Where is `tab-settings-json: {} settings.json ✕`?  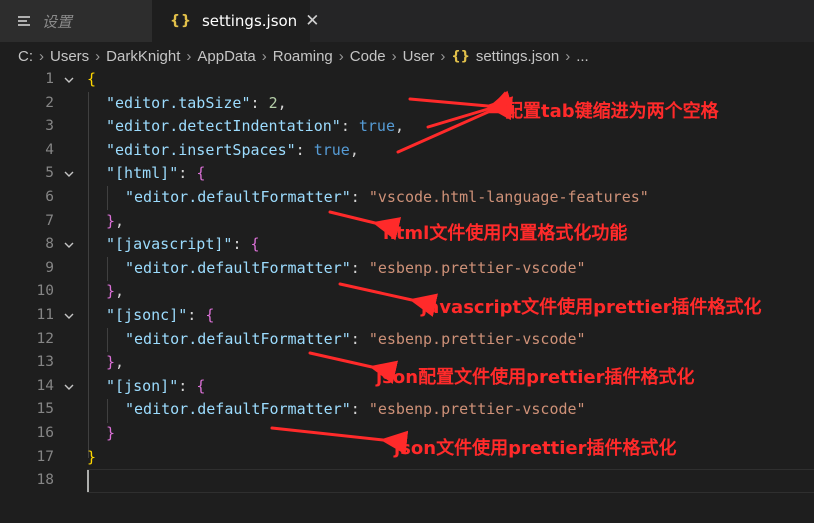 tab-settings-json: {} settings.json ✕ is located at coordinates (235, 21).